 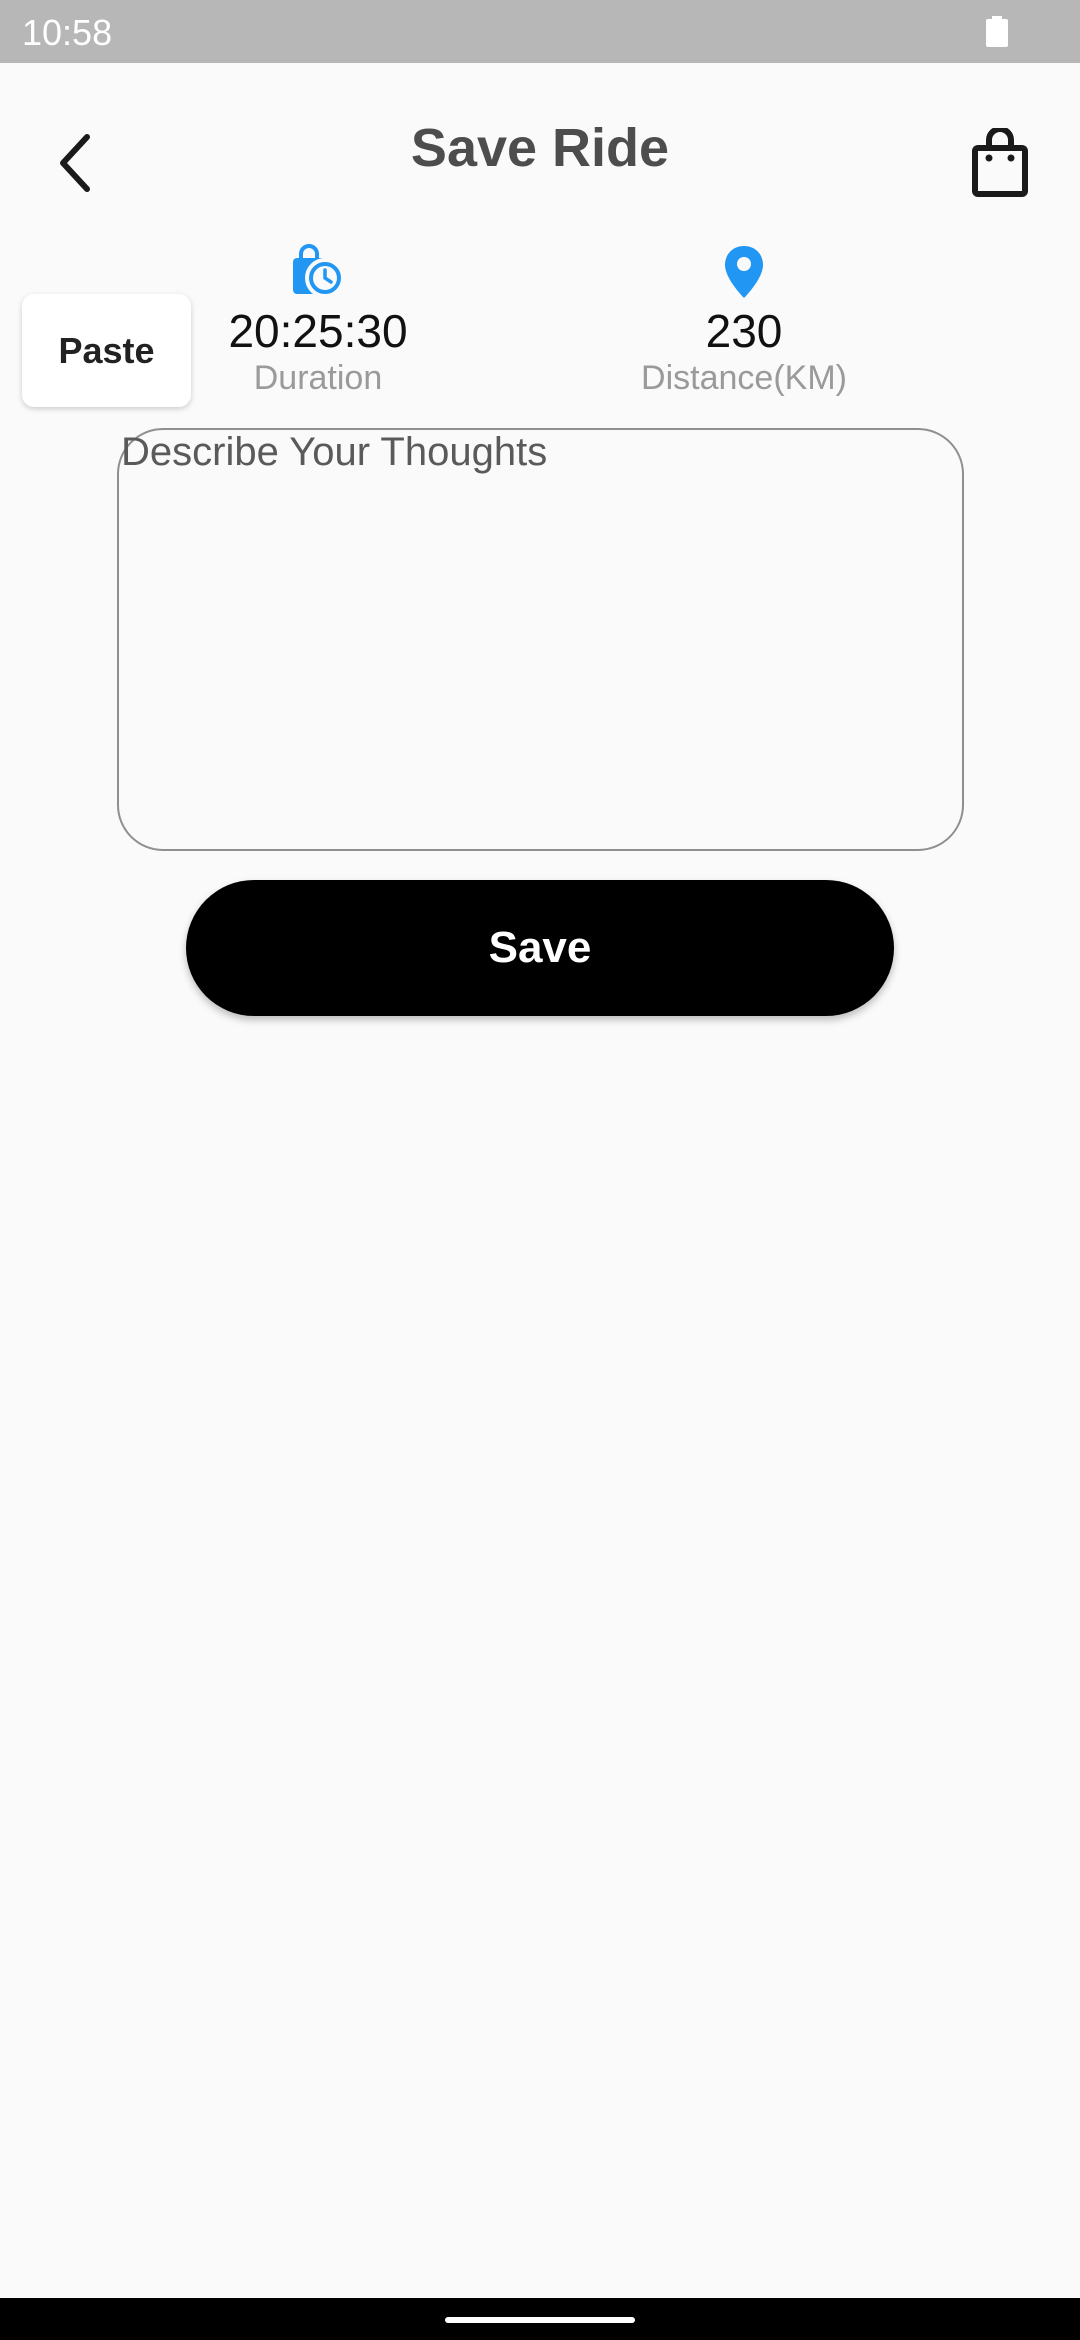 I want to click on distance-stat: 230 Distance(KM), so click(x=744, y=319).